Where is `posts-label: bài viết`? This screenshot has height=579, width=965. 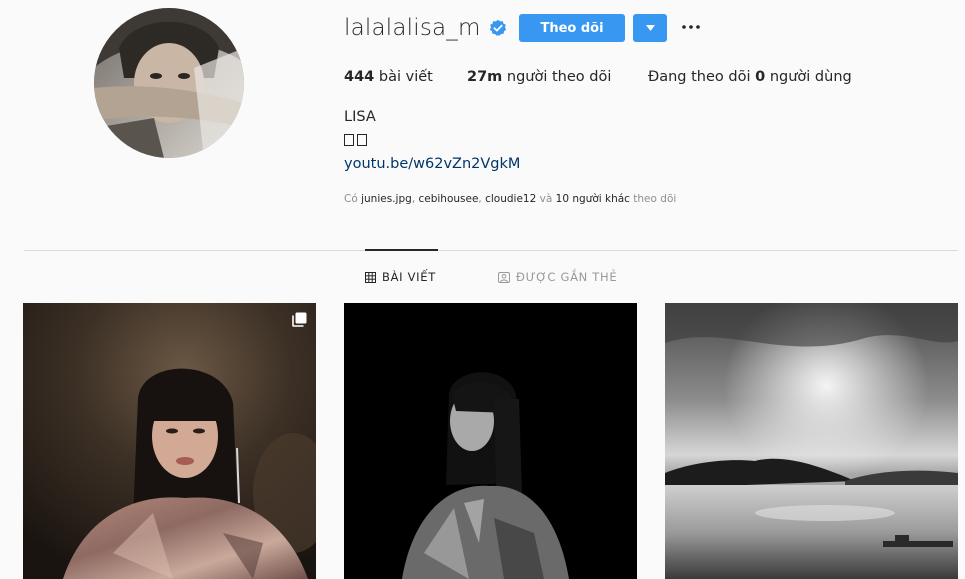 posts-label: bài viết is located at coordinates (405, 77).